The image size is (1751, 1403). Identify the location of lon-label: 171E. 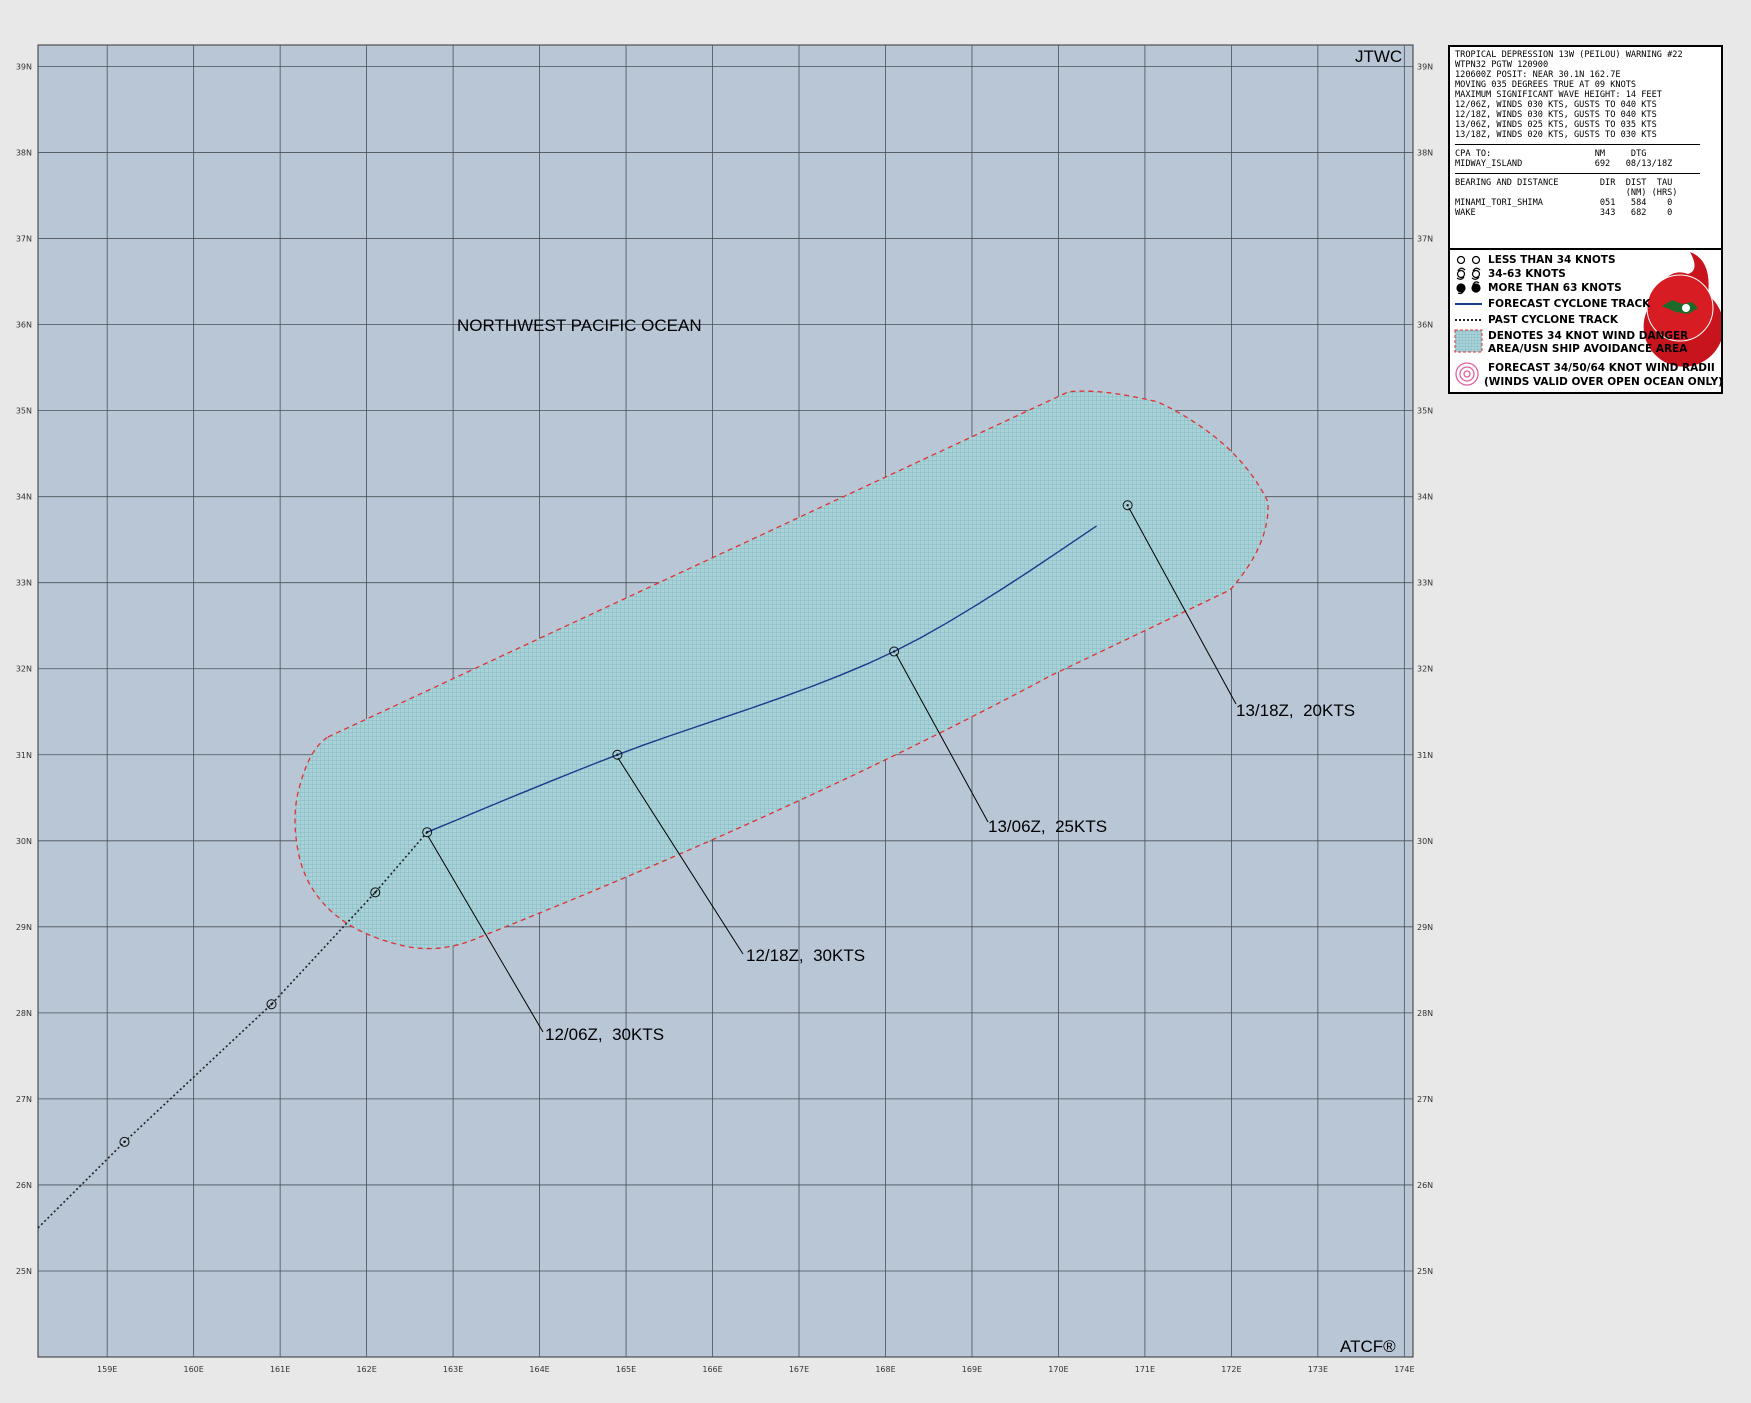
(1145, 1369).